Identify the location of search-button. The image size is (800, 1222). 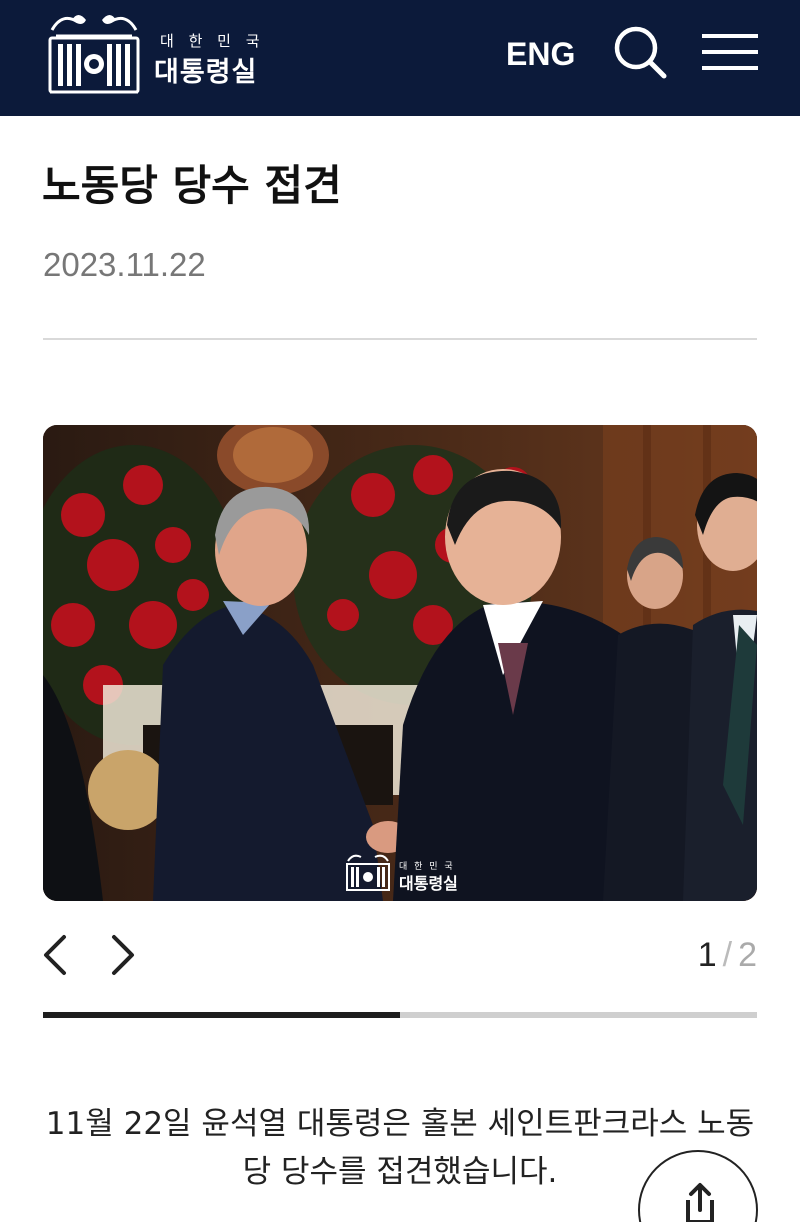
(640, 52).